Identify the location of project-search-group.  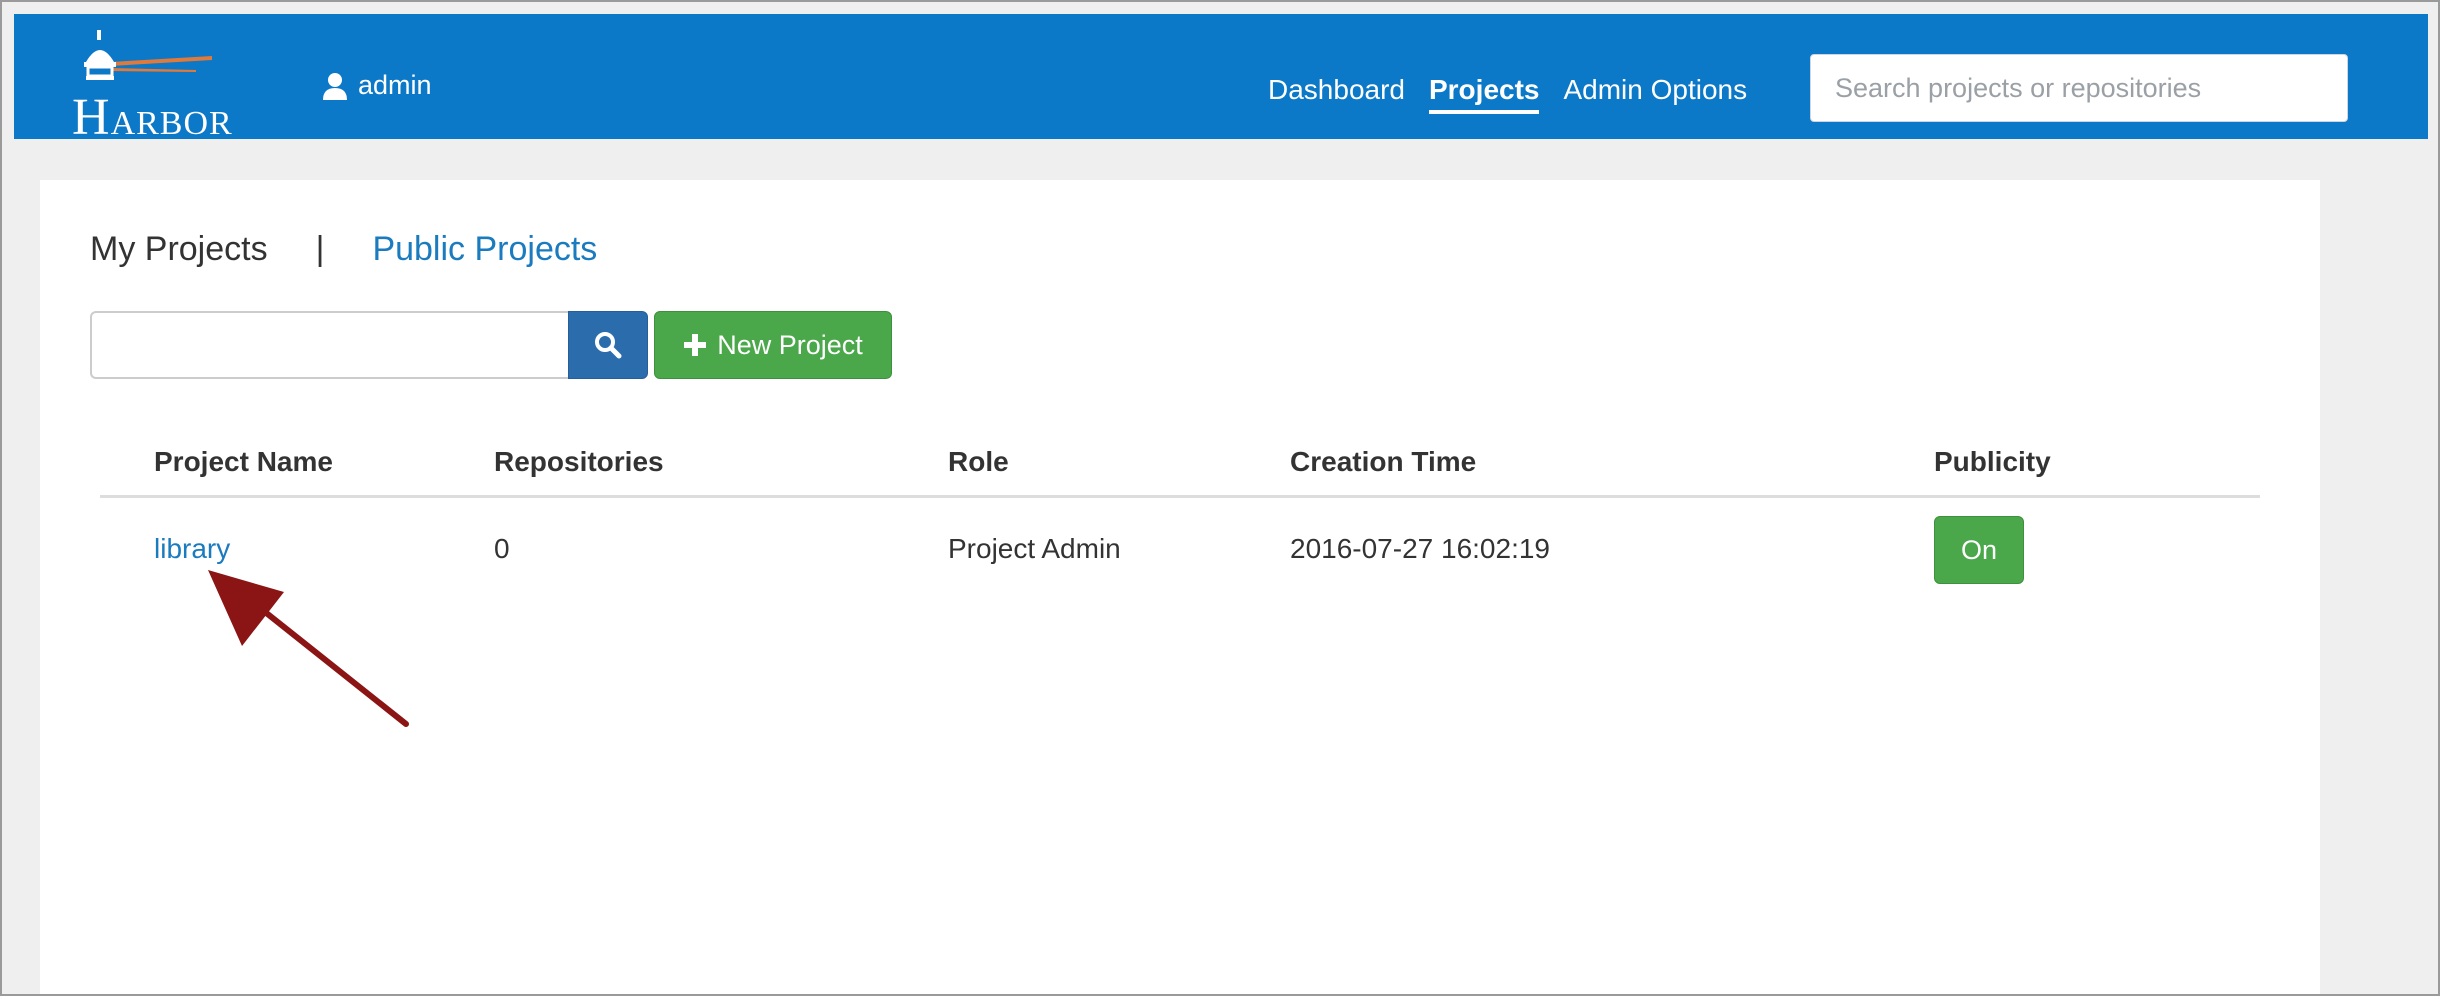
(369, 345).